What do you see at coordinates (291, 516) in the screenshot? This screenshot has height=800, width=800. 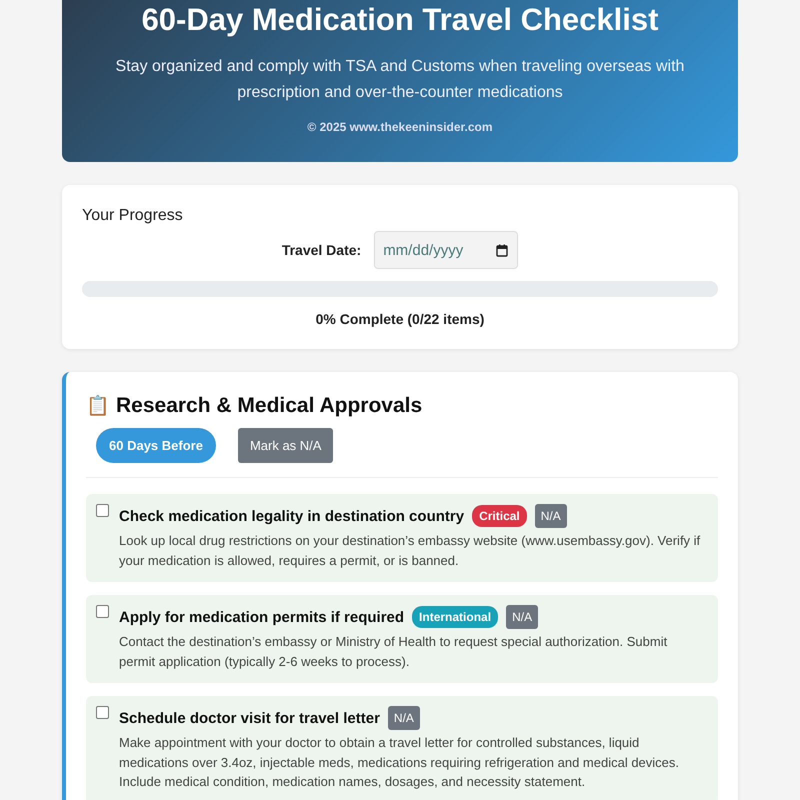 I see `item-title: Check medication legality in destination country` at bounding box center [291, 516].